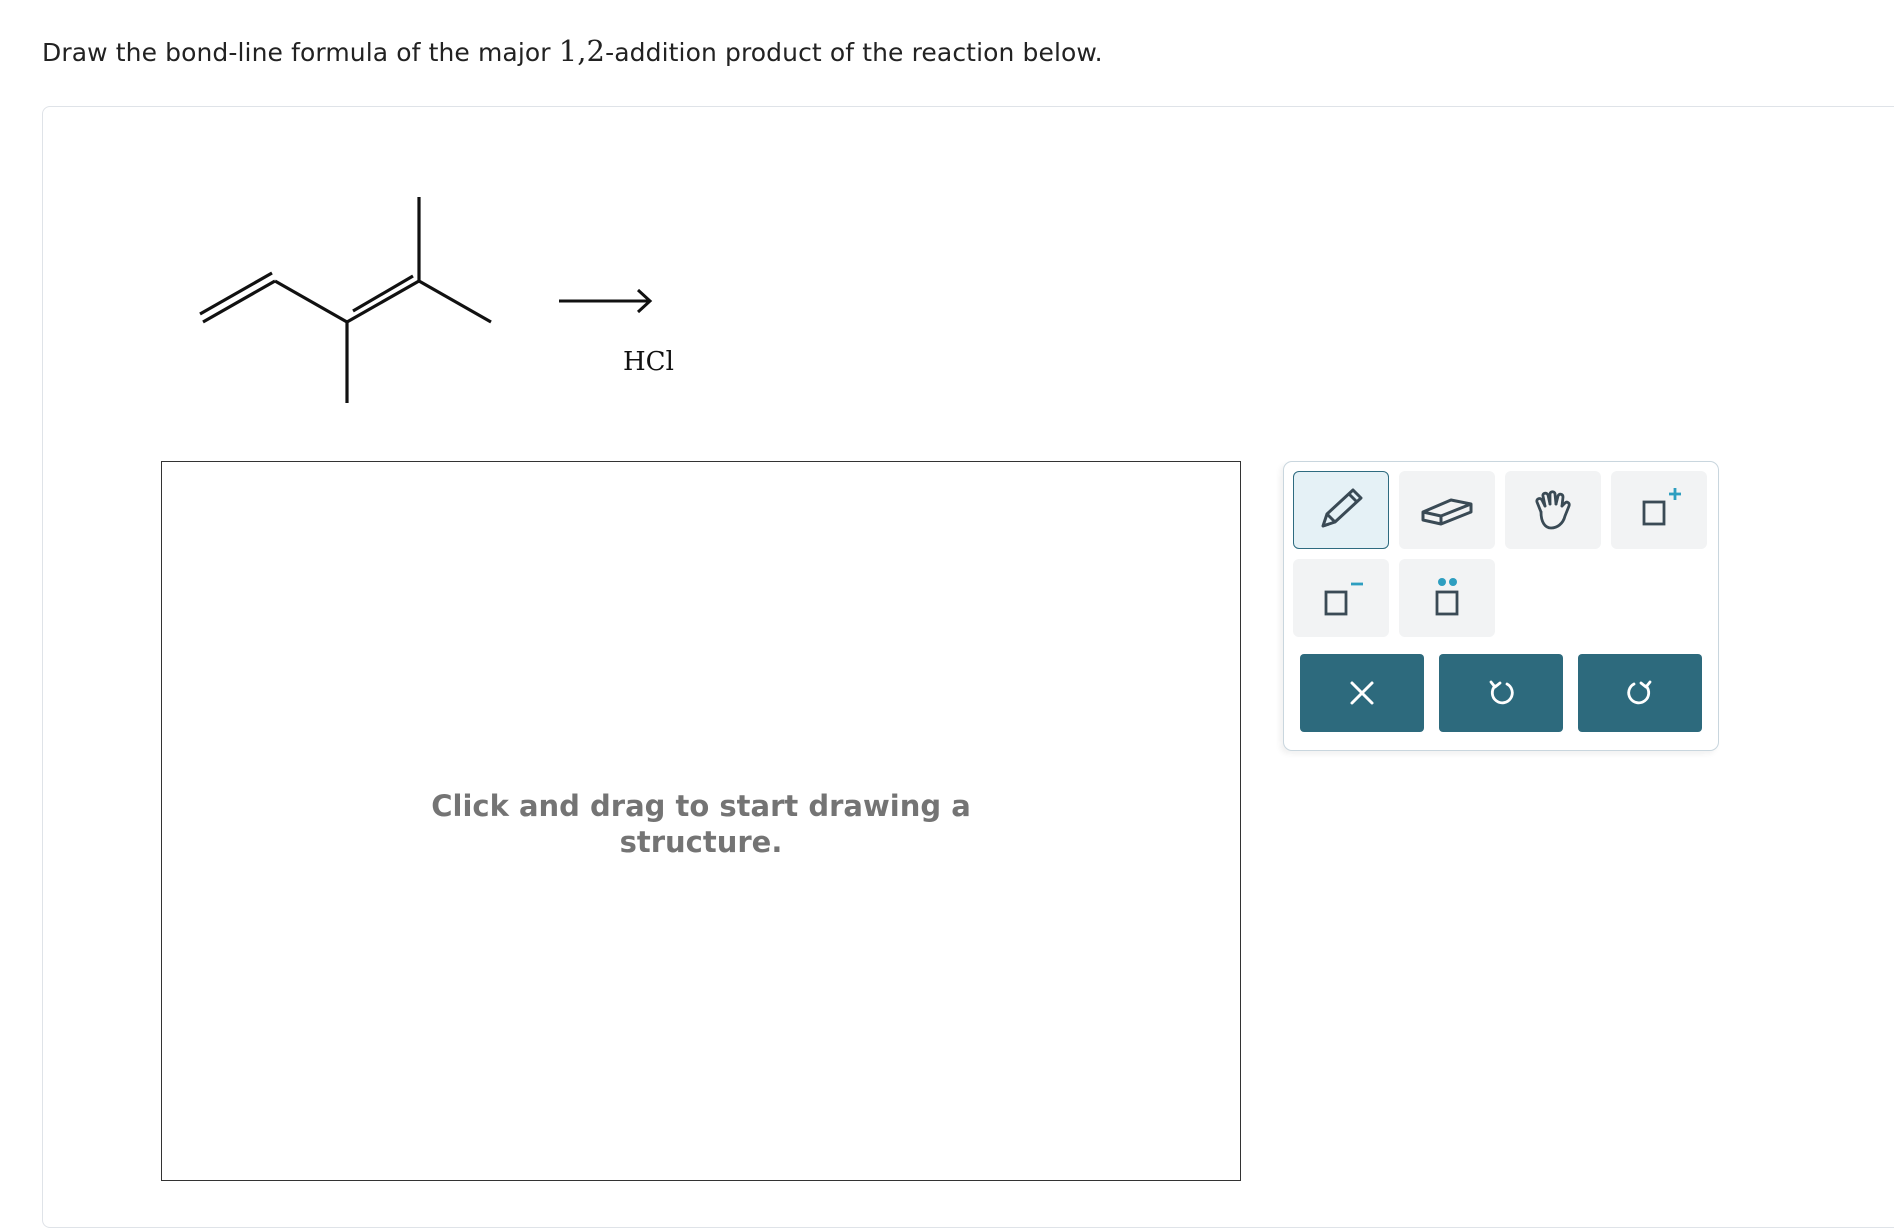 This screenshot has height=1230, width=1894. I want to click on bond-terminal-double-outer, so click(239, 301).